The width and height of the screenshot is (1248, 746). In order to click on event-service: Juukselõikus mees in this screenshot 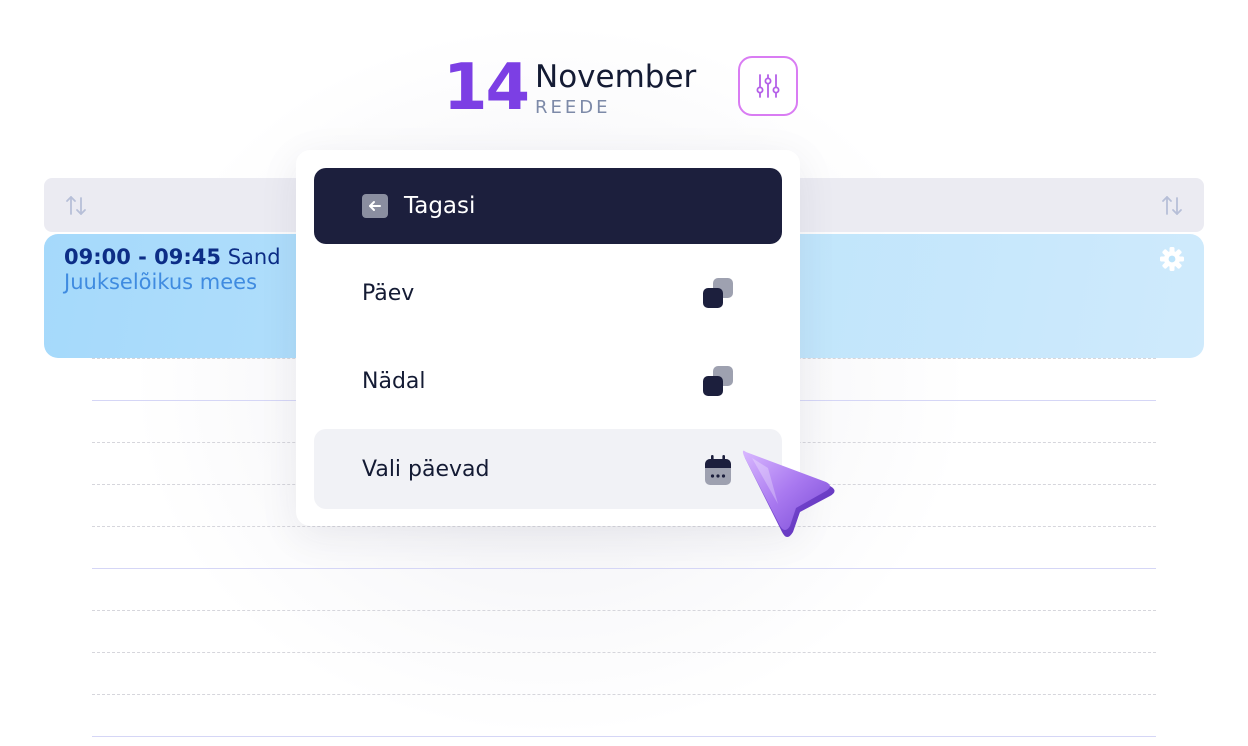, I will do `click(161, 282)`.